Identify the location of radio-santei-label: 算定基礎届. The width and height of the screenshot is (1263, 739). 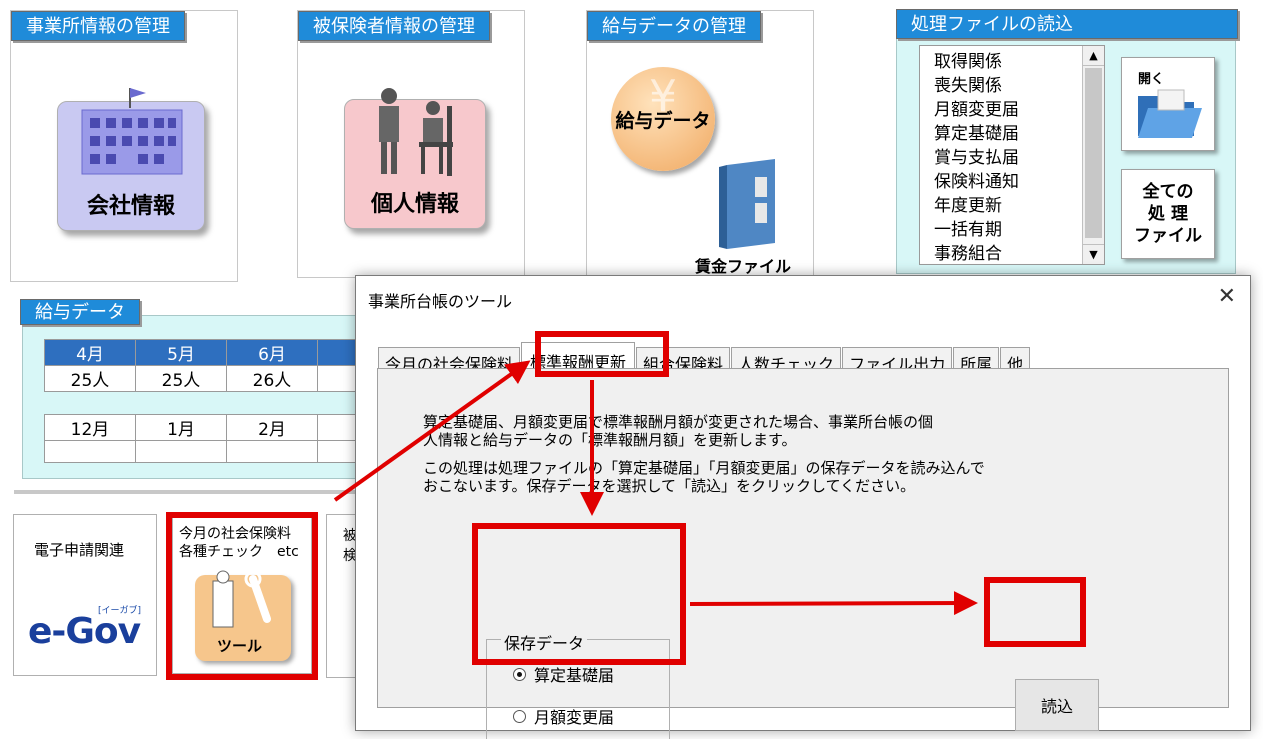
(574, 675).